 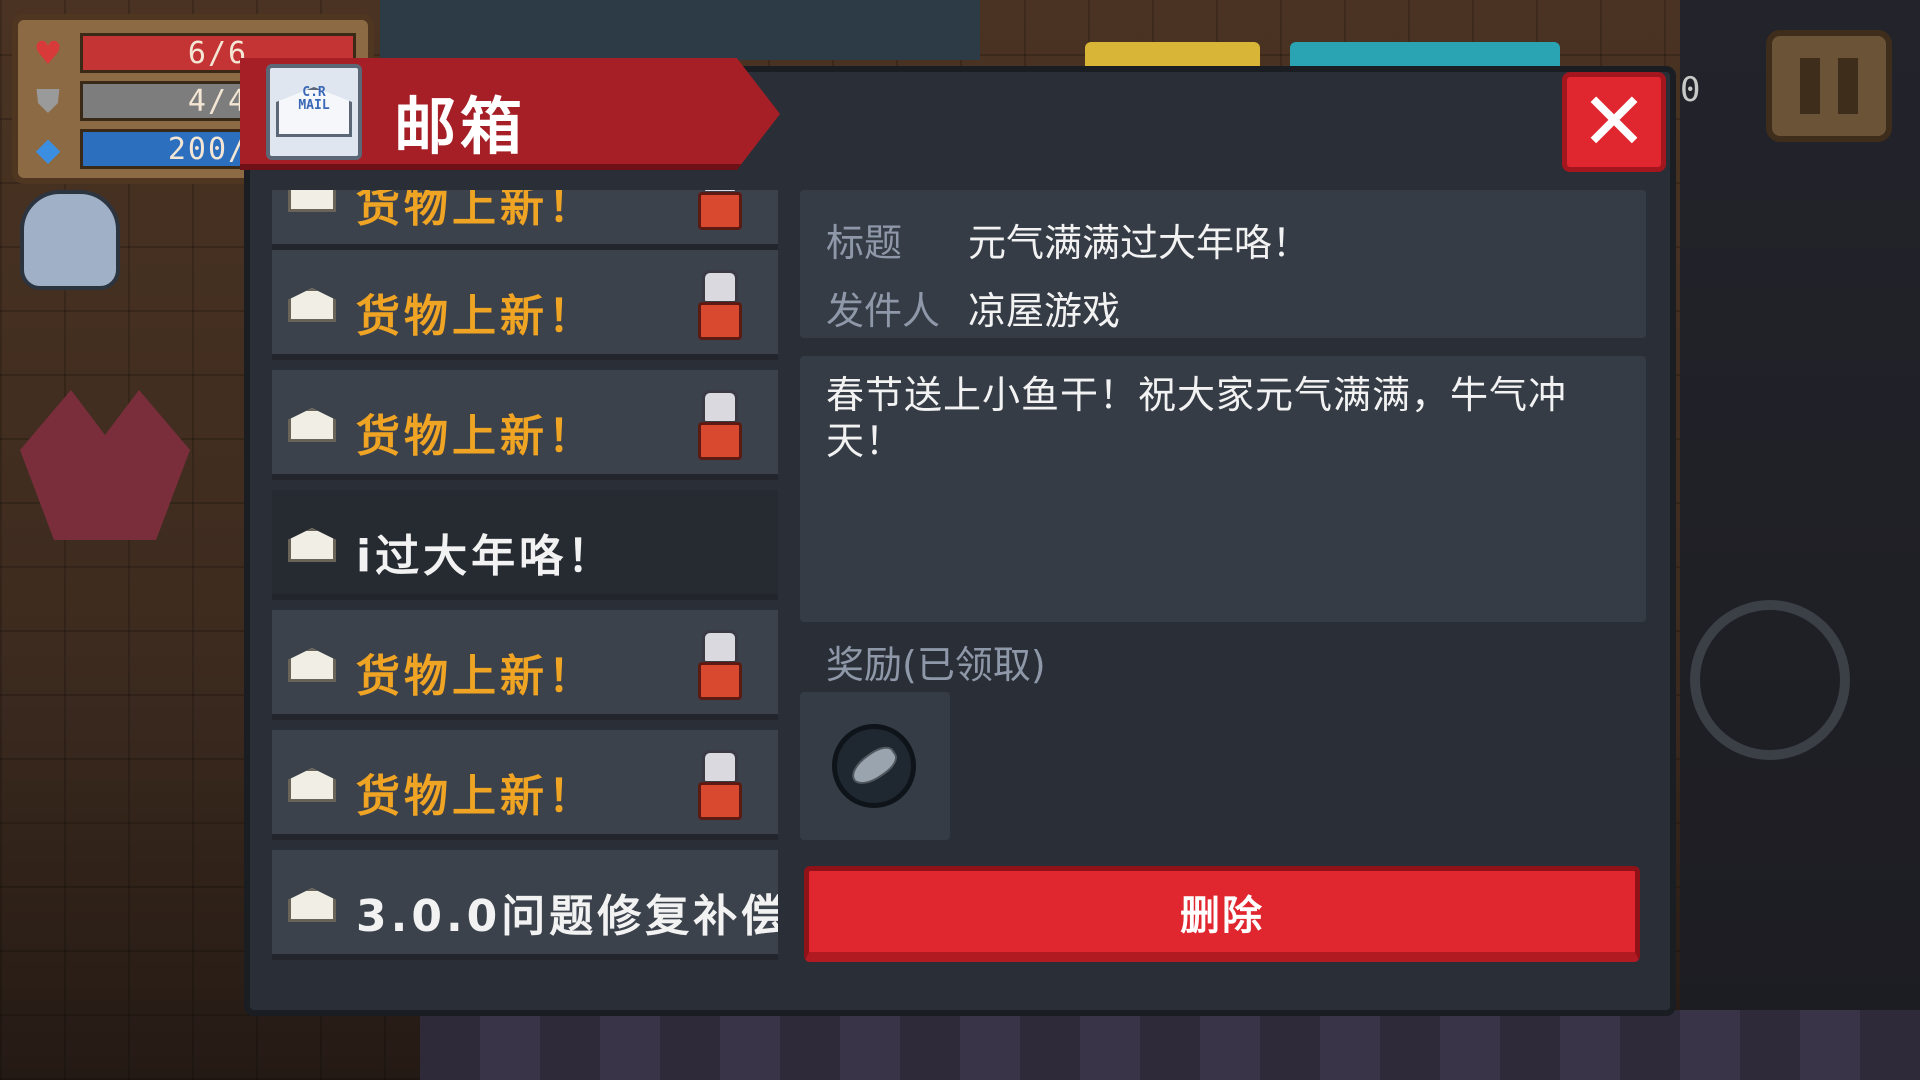 What do you see at coordinates (1770, 680) in the screenshot?
I see `weapon-skill-icon` at bounding box center [1770, 680].